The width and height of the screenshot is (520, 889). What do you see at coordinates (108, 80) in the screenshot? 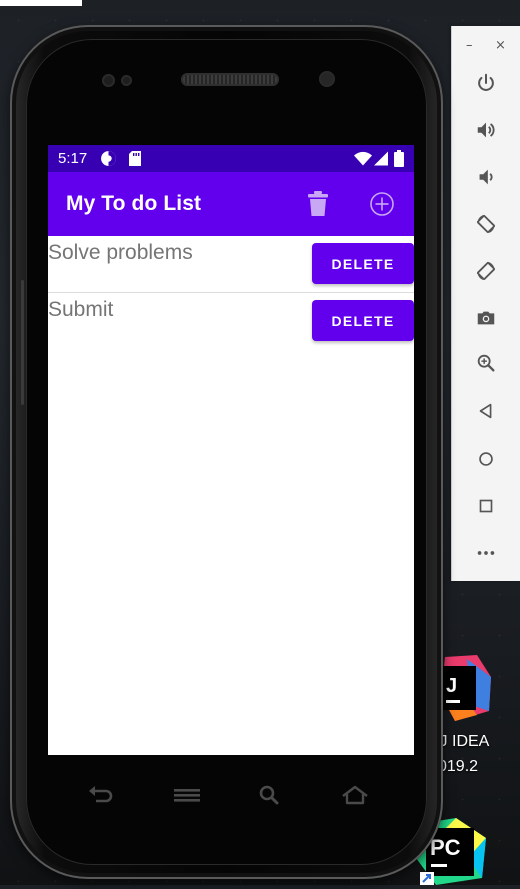
I see `proximity-sensor` at bounding box center [108, 80].